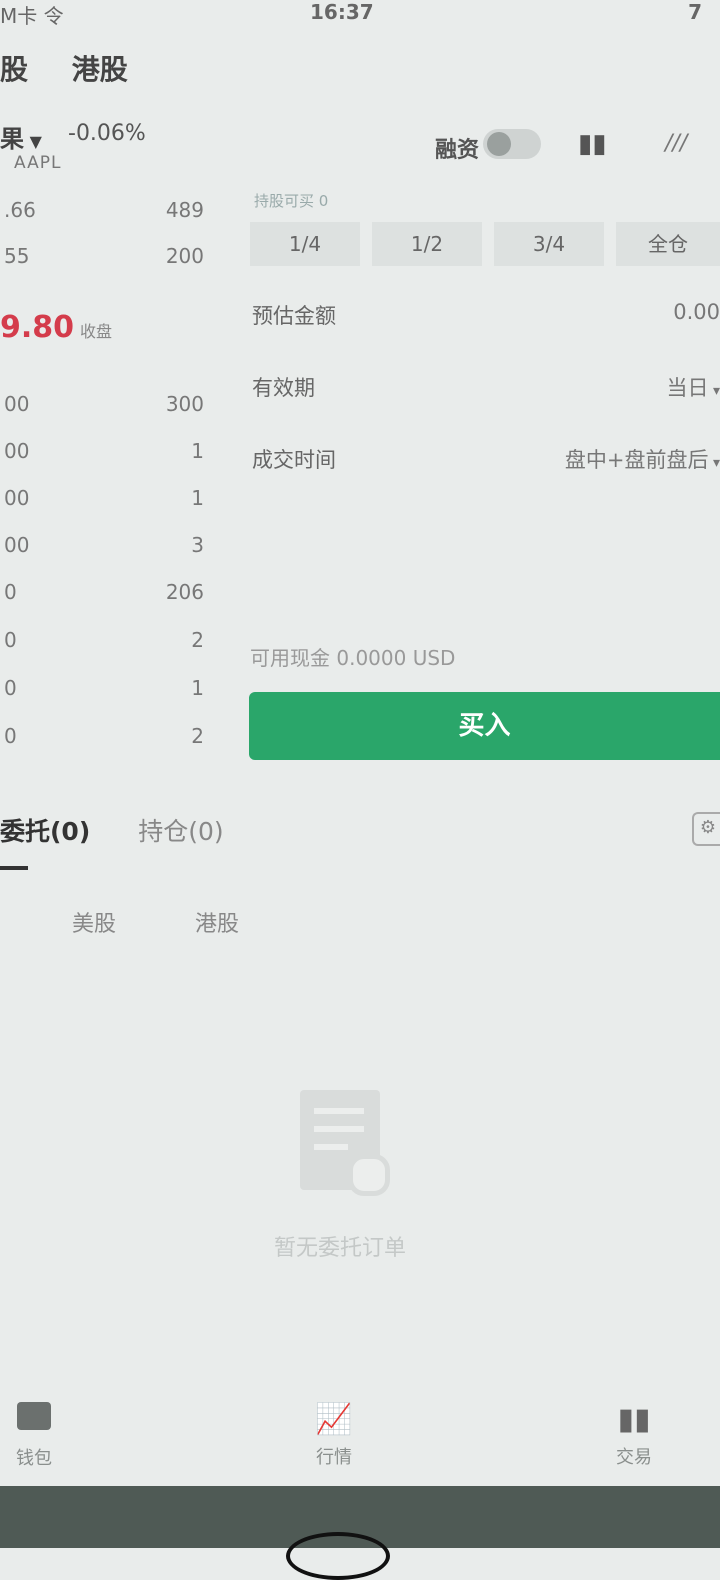  Describe the element at coordinates (105, 548) in the screenshot. I see `bid-row: 00 3` at that location.